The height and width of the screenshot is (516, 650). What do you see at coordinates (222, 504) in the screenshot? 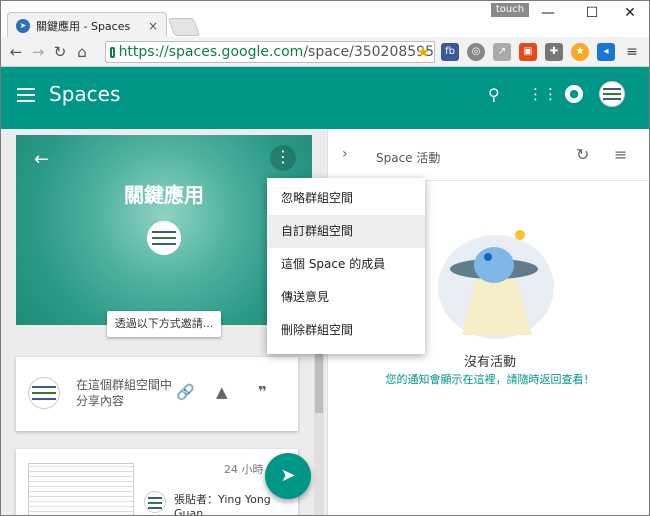
I see `post-author: 張貼者：Ying Yong Guan` at bounding box center [222, 504].